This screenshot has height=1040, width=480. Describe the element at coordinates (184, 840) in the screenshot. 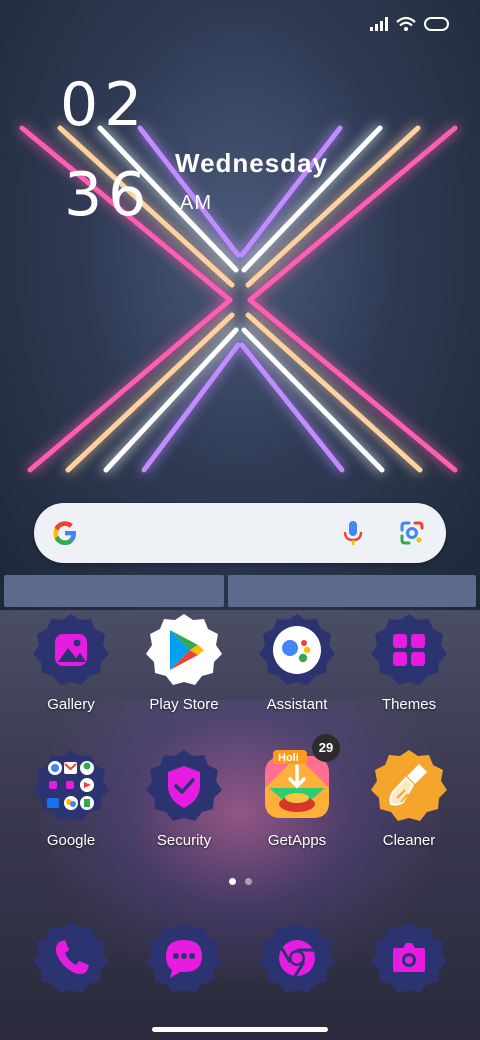

I see `app-label: Security` at that location.